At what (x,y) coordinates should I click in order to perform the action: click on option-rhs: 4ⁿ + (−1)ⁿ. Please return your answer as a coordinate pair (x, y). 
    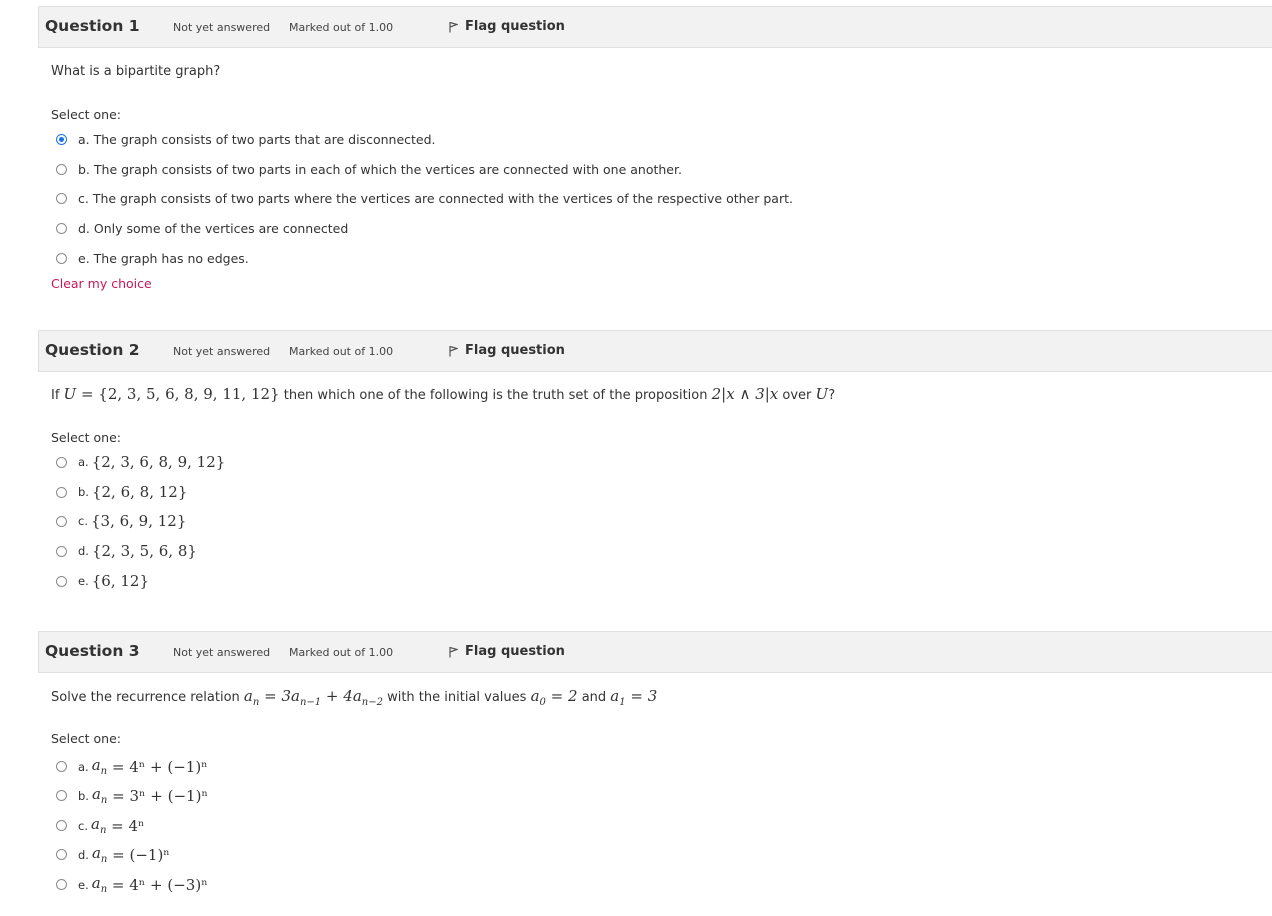
    Looking at the image, I should click on (168, 766).